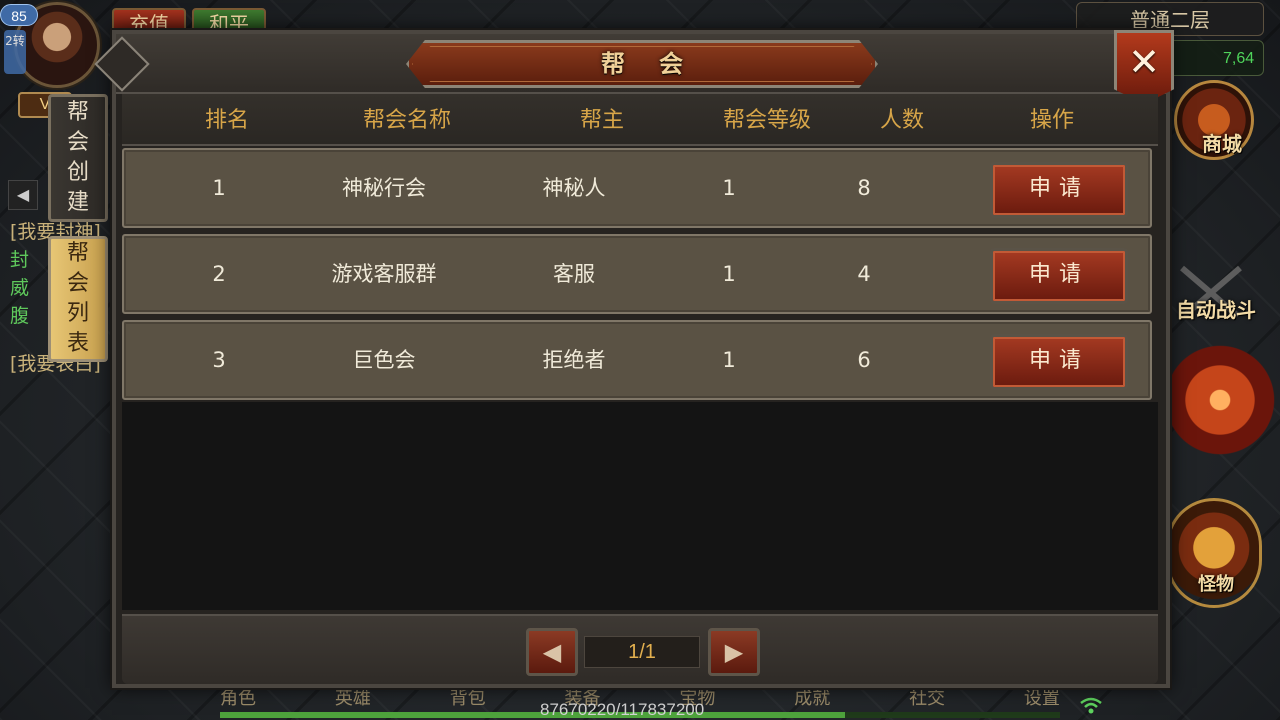  I want to click on column-header-members: 人数, so click(901, 120).